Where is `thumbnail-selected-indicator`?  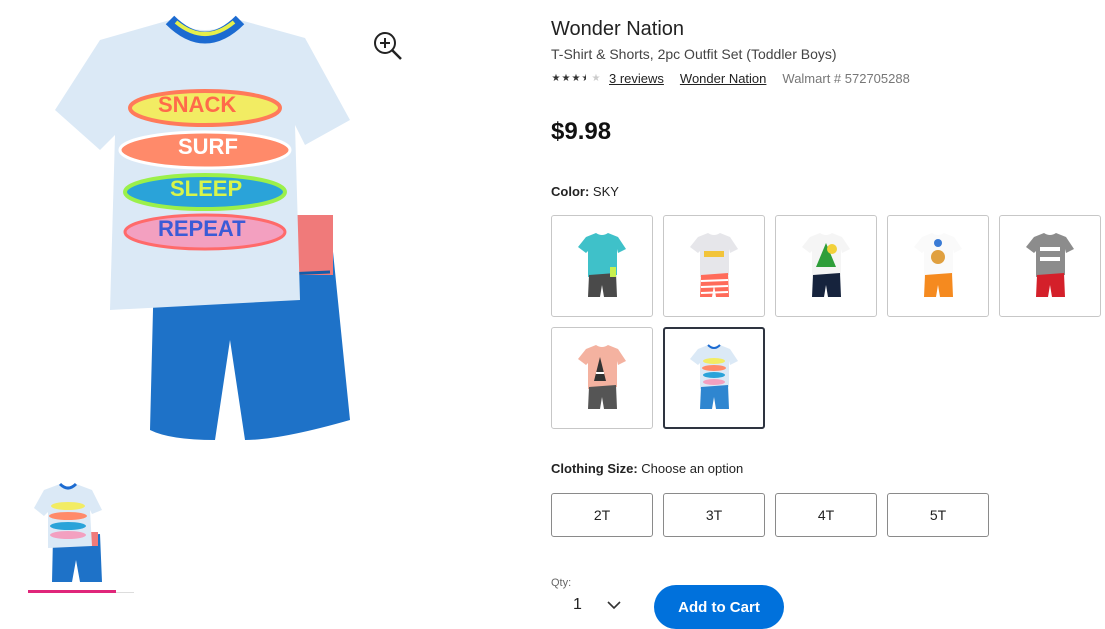
thumbnail-selected-indicator is located at coordinates (72, 591).